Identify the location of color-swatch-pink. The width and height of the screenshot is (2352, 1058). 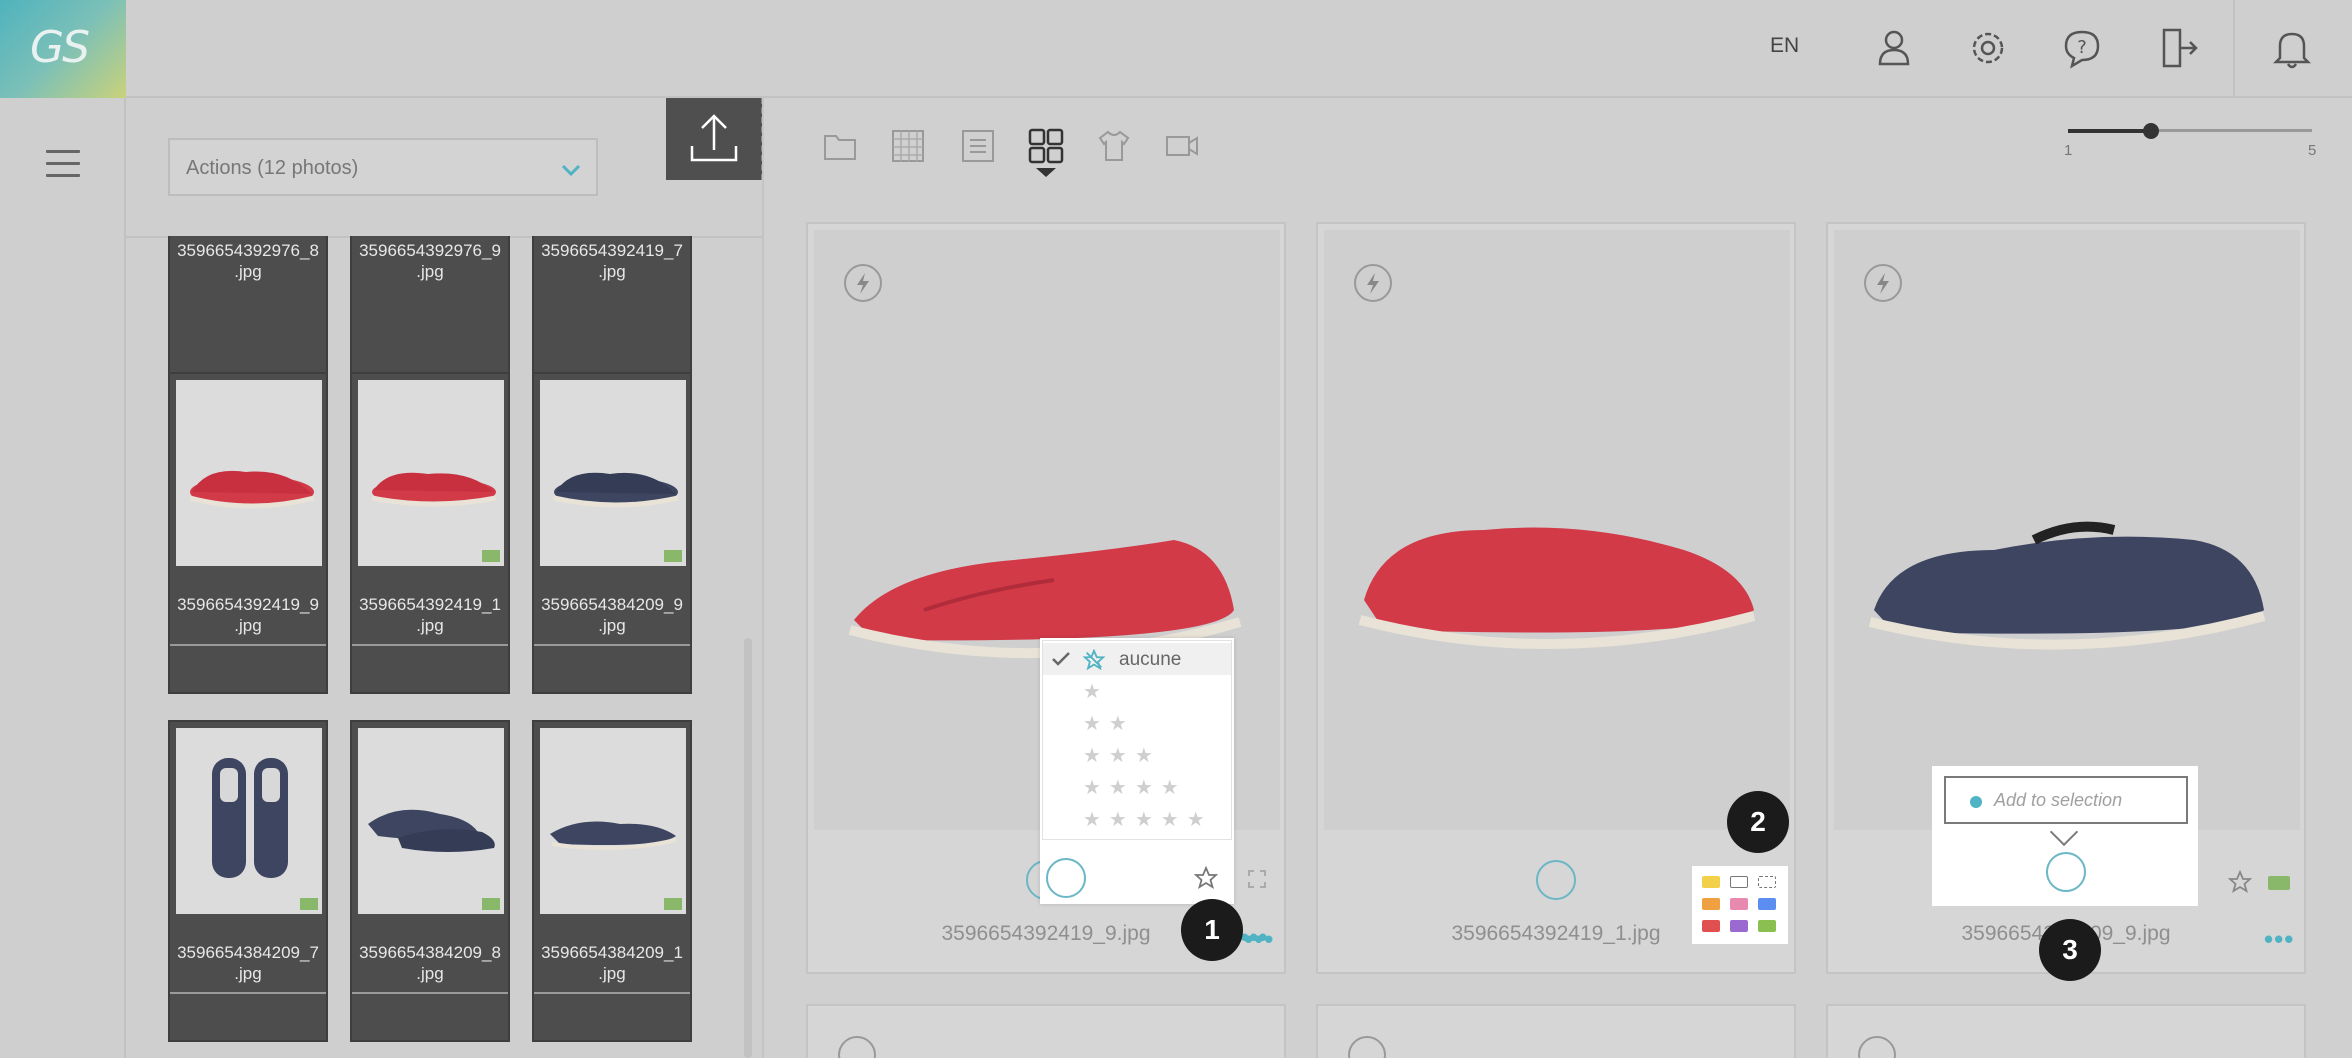
(1739, 904).